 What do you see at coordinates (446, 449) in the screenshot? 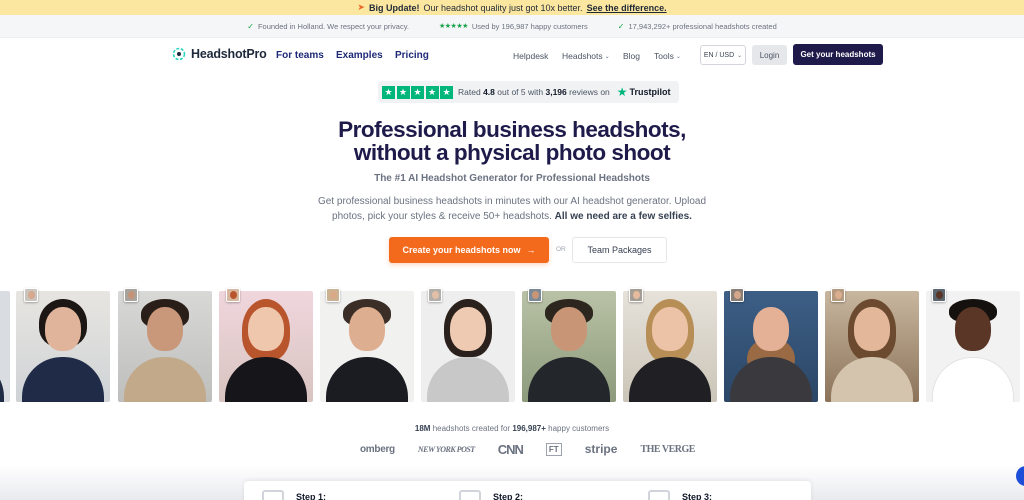
I see `press-logo-nypost: NEW YORK POST` at bounding box center [446, 449].